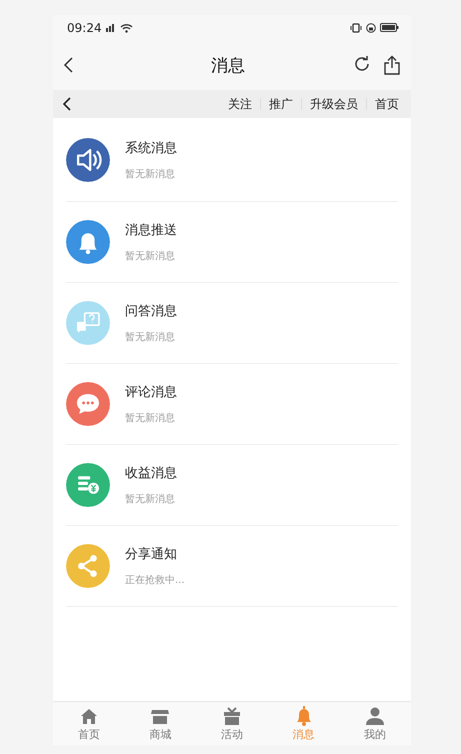 The width and height of the screenshot is (461, 754). I want to click on person-icon, so click(375, 715).